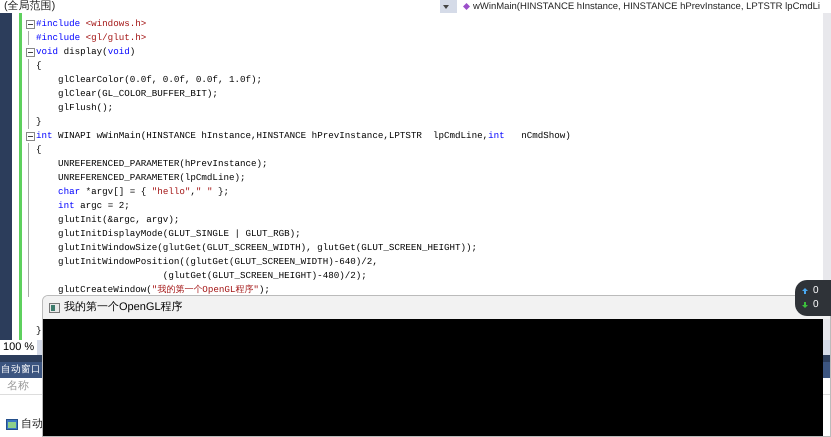 The height and width of the screenshot is (437, 831). Describe the element at coordinates (86, 52) in the screenshot. I see `code-line: void display(void)` at that location.